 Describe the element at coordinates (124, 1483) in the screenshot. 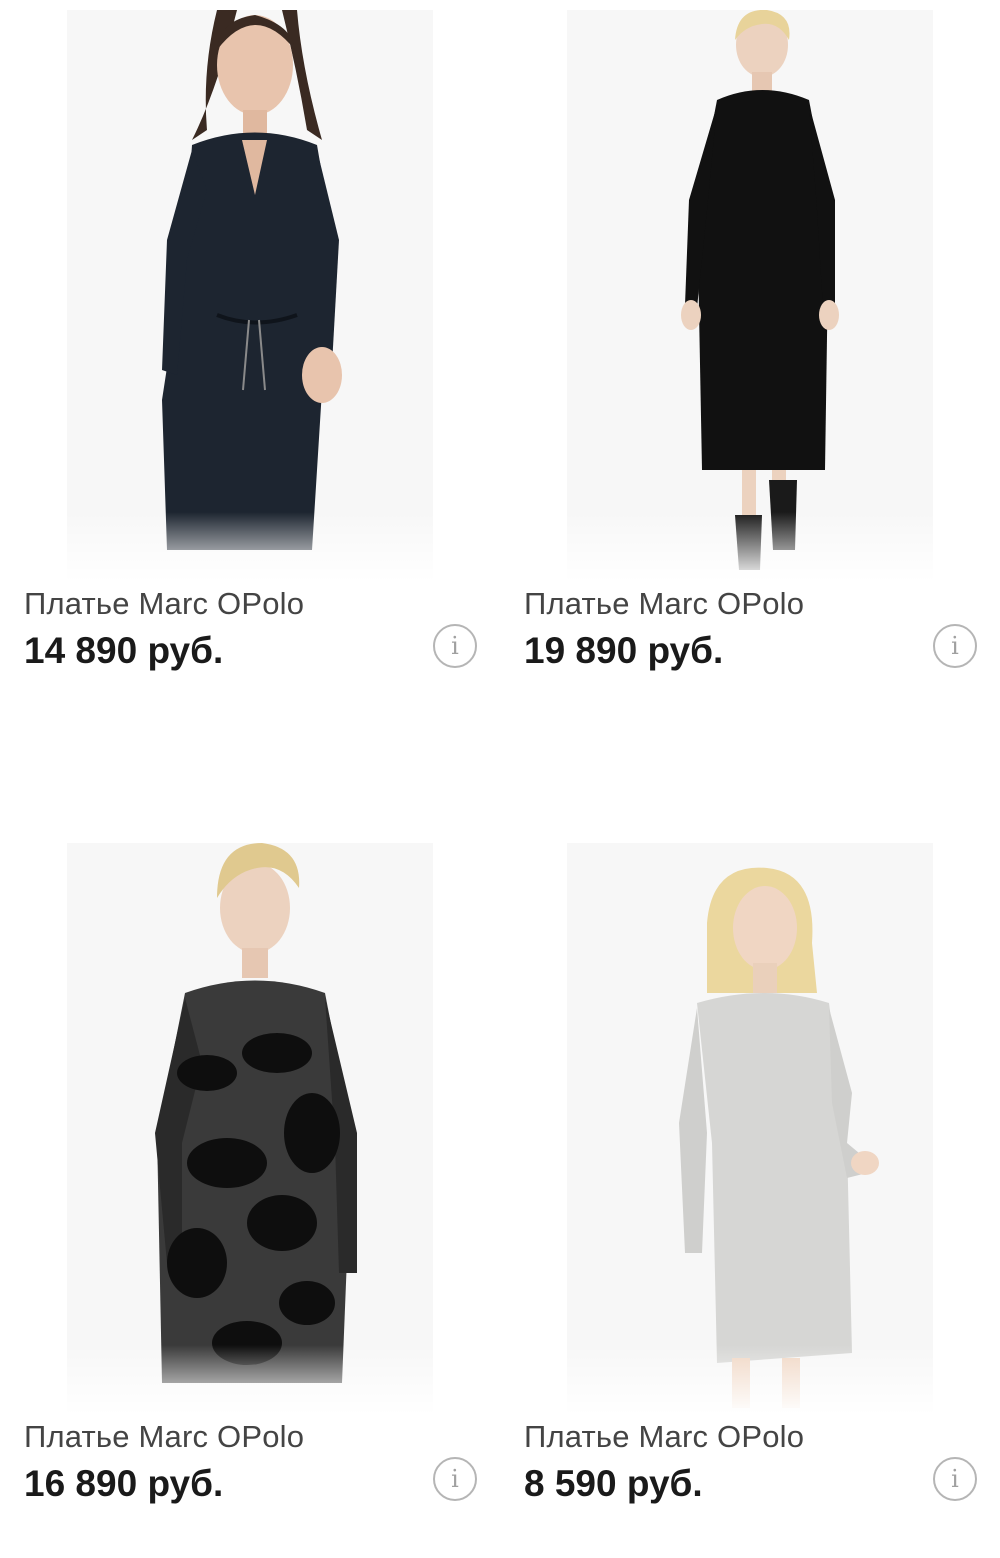

I see `product-price: 16 890 руб.` at that location.